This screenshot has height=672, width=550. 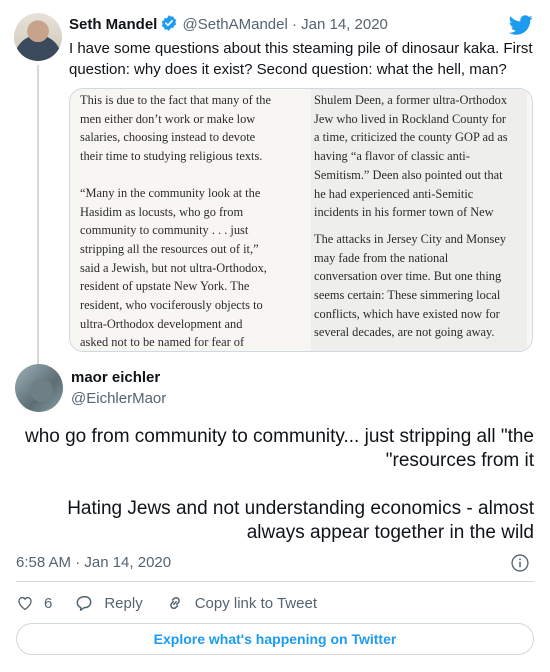 I want to click on author-handle: @EichlerMaor, so click(x=118, y=399).